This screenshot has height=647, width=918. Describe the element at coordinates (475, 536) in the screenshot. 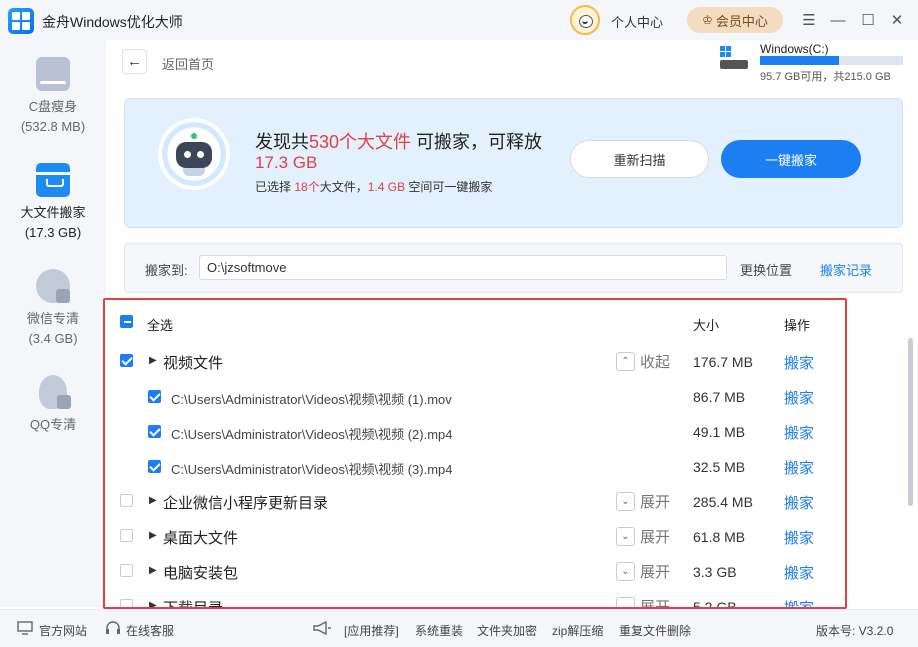

I see `group-row-desktop-files: ▶ 桌面大文件 ⌄ 展开 61.8 MB 搬家` at that location.